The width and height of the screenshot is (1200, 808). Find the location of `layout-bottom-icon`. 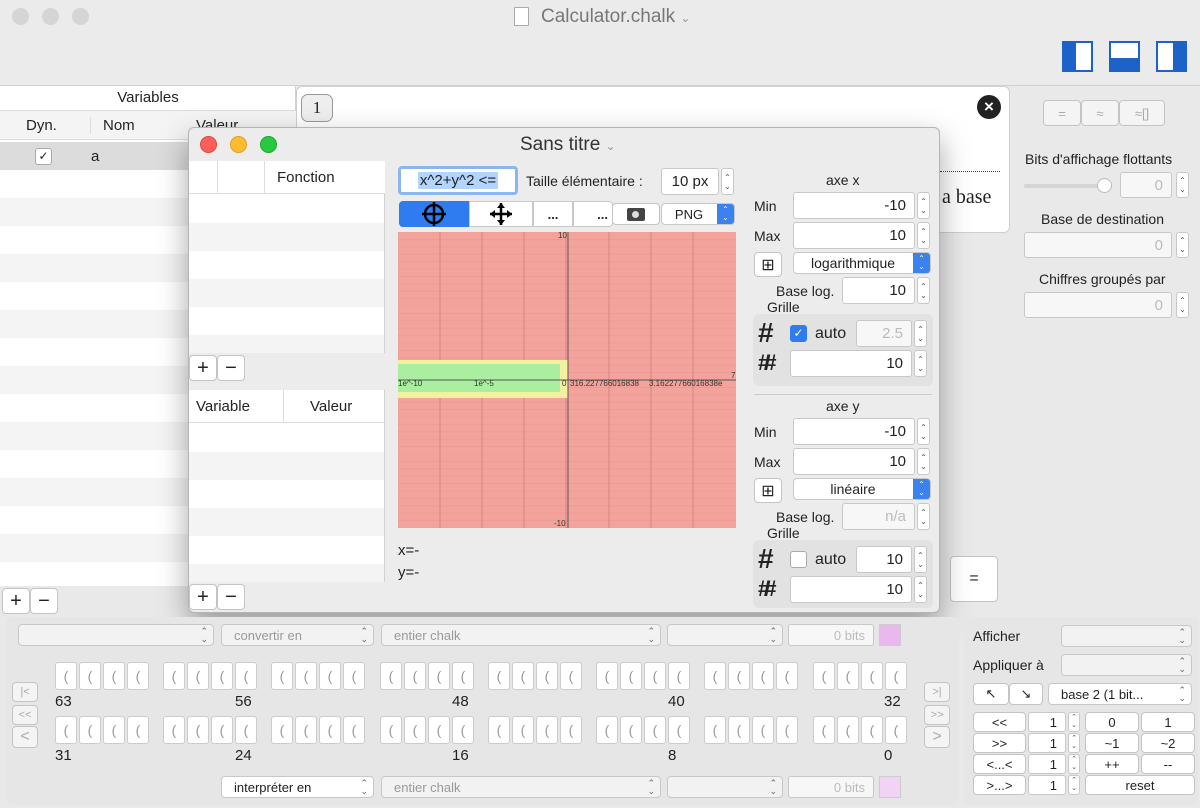

layout-bottom-icon is located at coordinates (1124, 56).